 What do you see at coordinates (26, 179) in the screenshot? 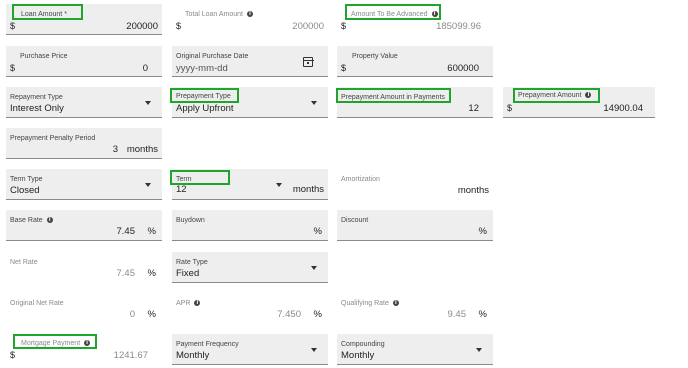
I see `term-type-label: Term Type` at bounding box center [26, 179].